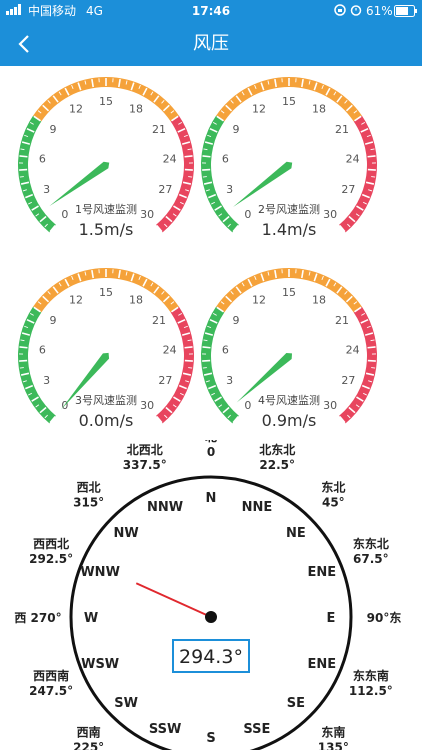 Image resolution: width=422 pixels, height=750 pixels. I want to click on compass-direction-label: S, so click(210, 738).